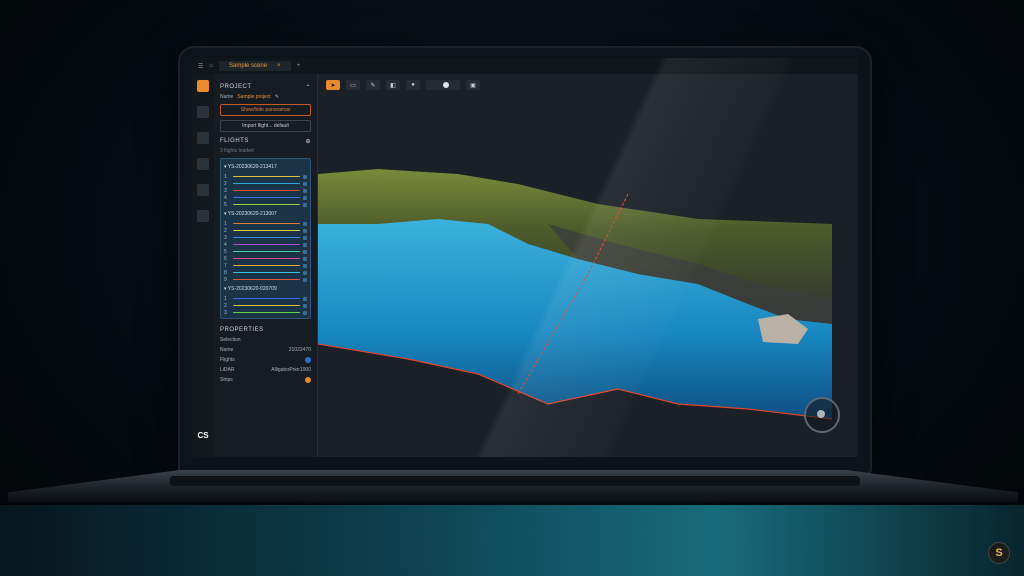  I want to click on project-name-value: Sample project, so click(253, 97).